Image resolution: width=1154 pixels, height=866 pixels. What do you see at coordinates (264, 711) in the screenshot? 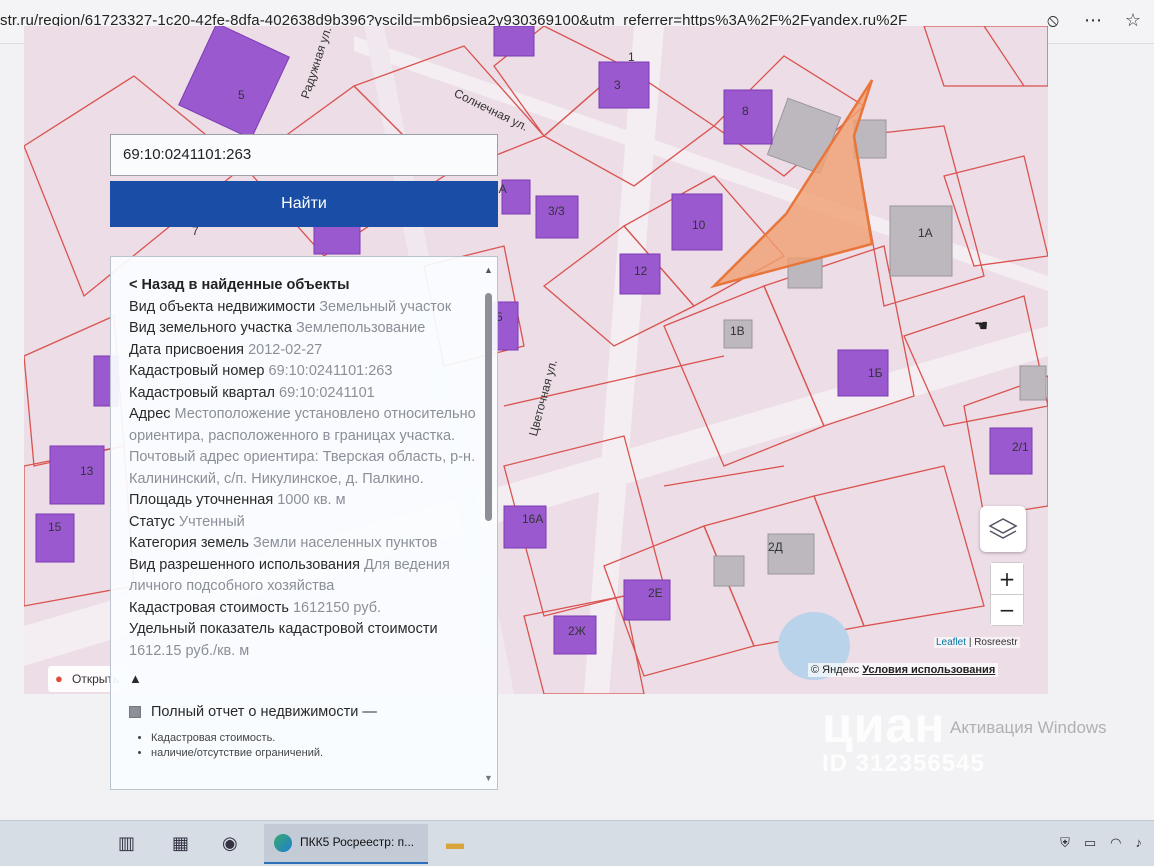
I see `report-label: Полный отчет о недвижимости —` at bounding box center [264, 711].